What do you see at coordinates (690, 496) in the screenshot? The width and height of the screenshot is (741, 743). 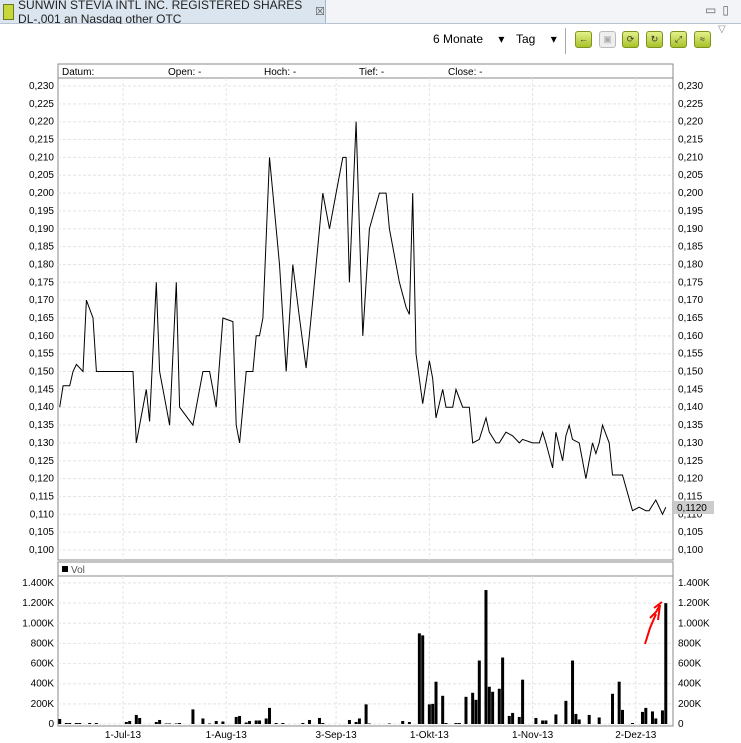 I see `price-tick-right: 0,115` at bounding box center [690, 496].